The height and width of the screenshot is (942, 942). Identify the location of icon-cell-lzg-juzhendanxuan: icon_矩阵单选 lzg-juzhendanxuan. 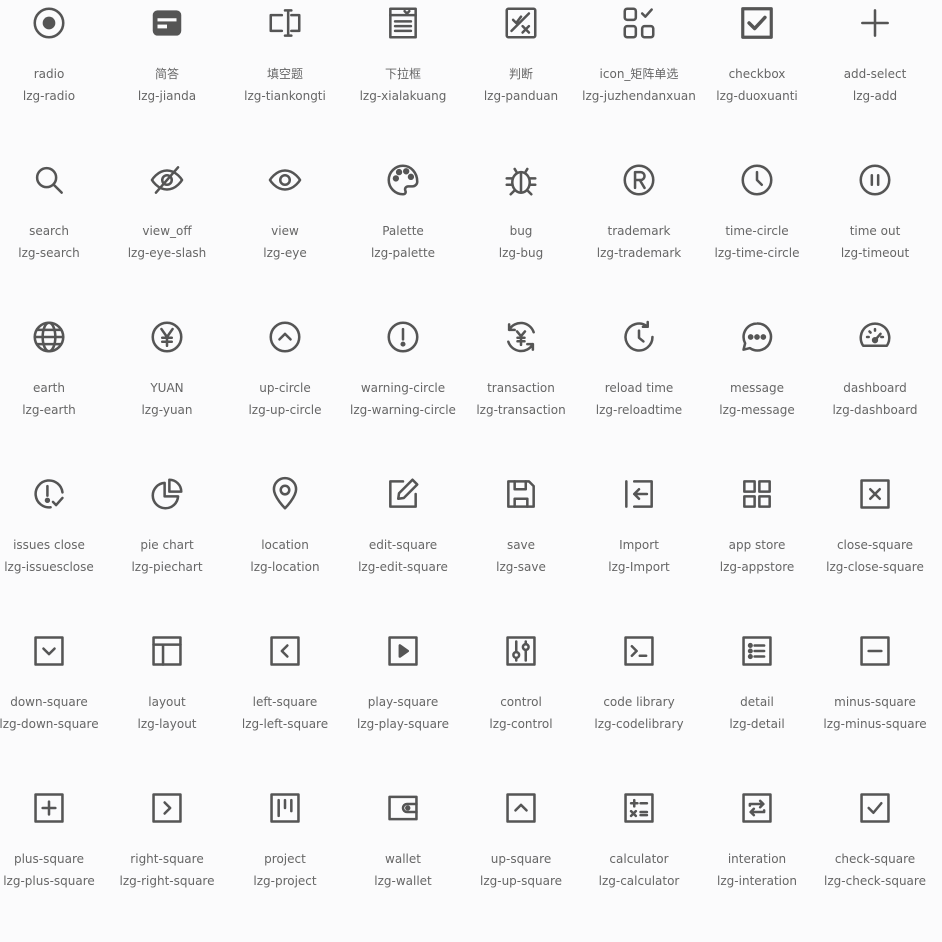
(639, 78).